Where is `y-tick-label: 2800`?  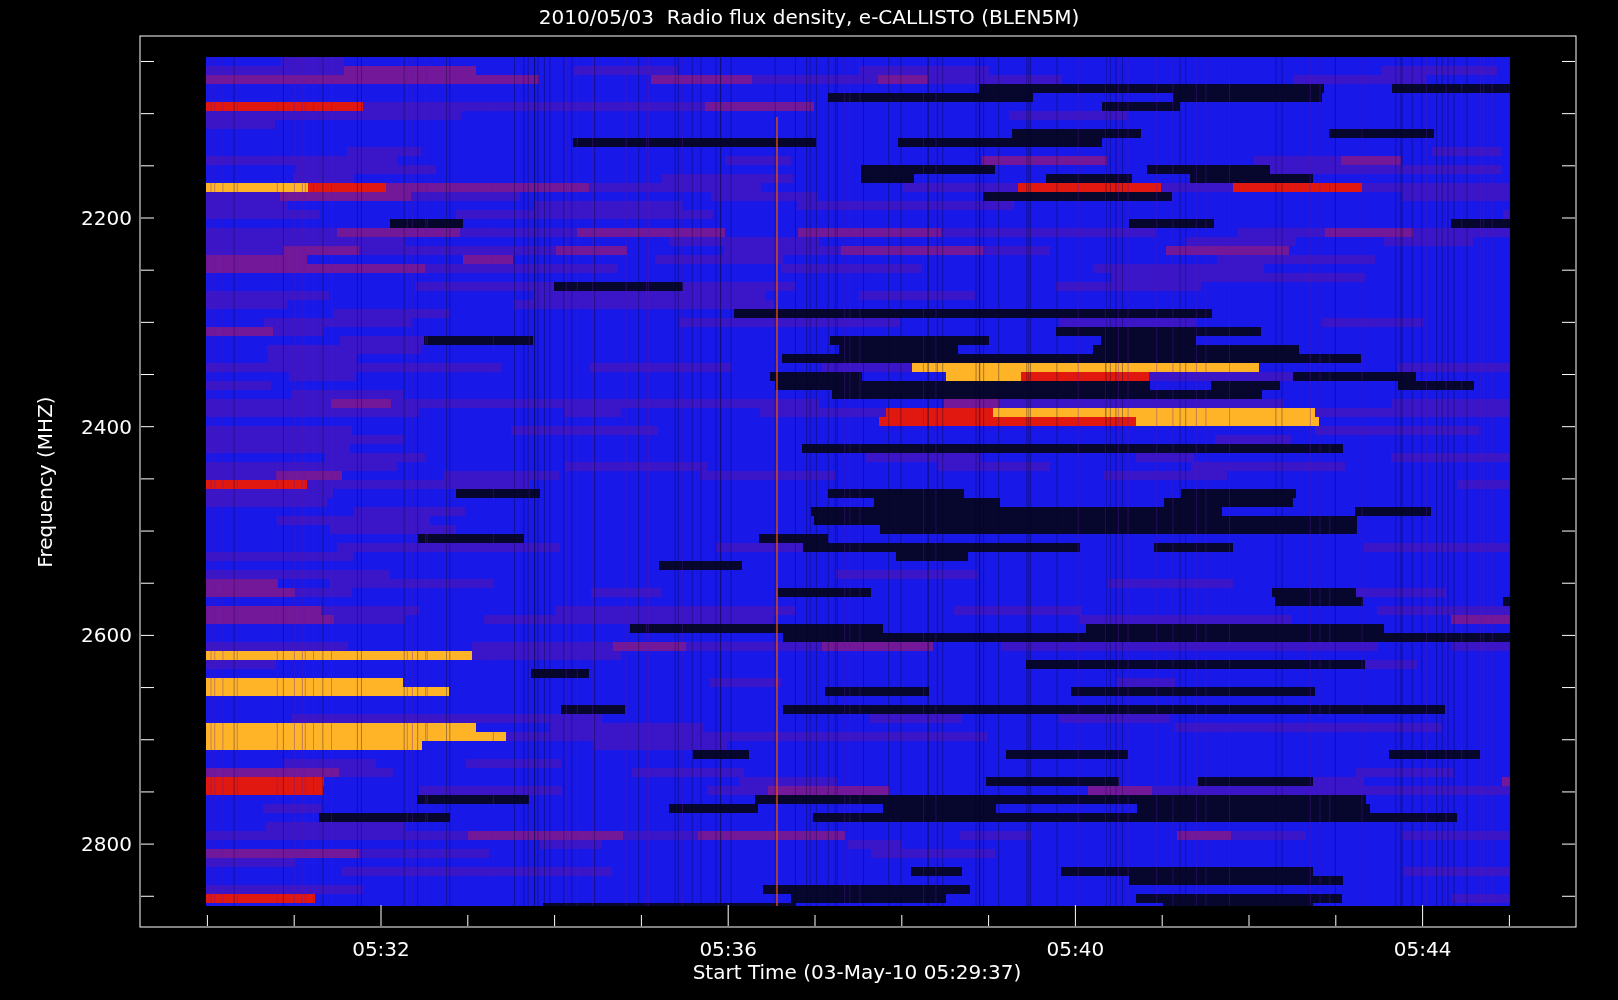
y-tick-label: 2800 is located at coordinates (106, 844).